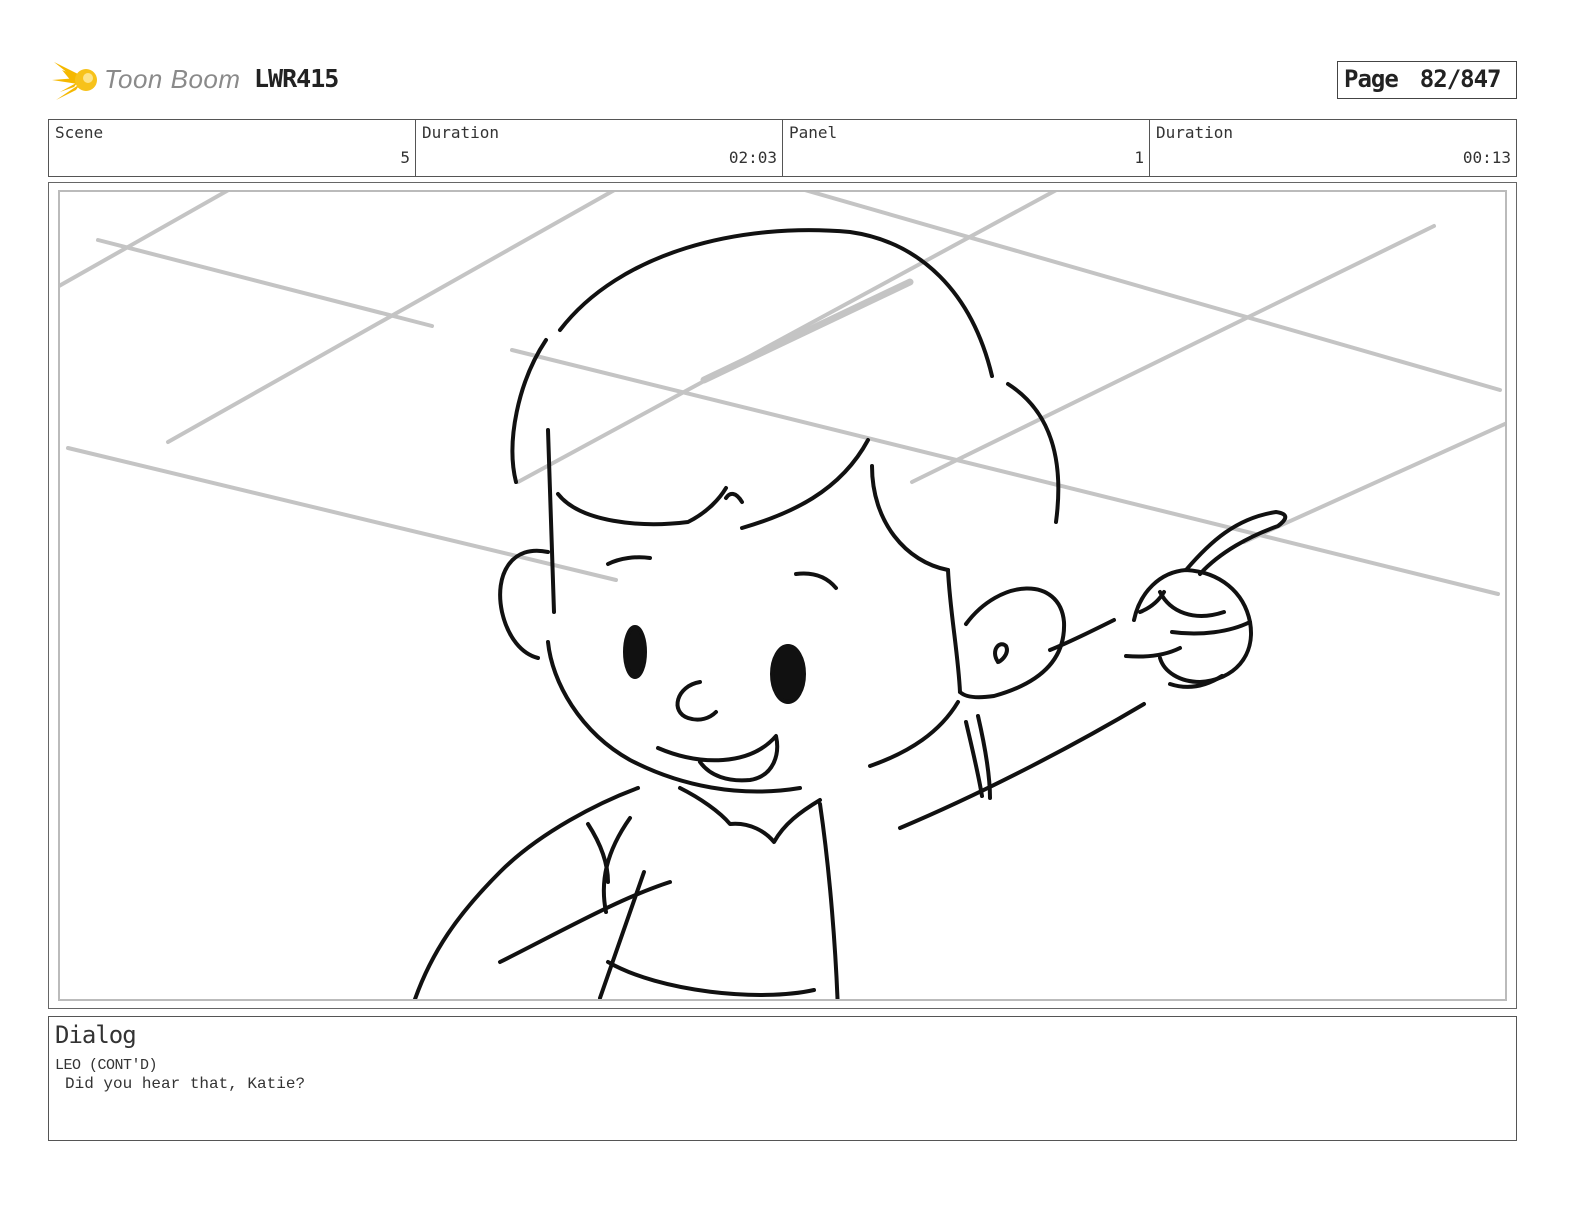  I want to click on page-number: 82/847, so click(1460, 79).